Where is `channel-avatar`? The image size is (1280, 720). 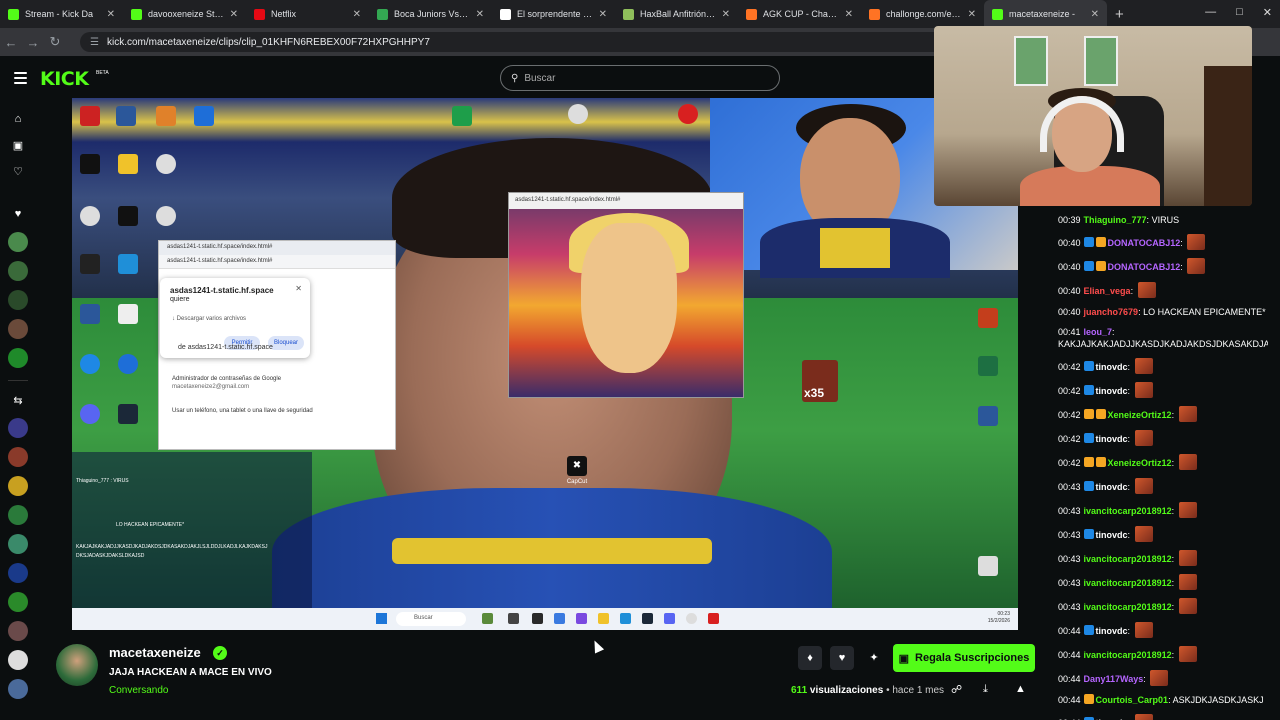 channel-avatar is located at coordinates (77, 665).